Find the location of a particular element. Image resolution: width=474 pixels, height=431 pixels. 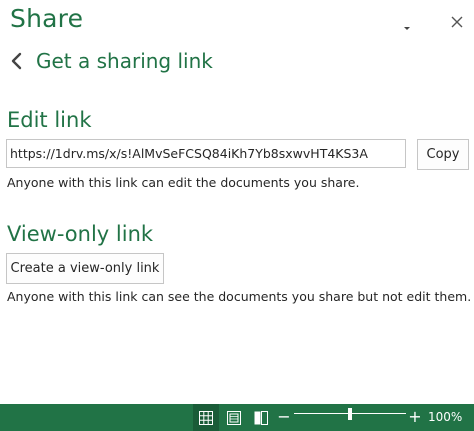

page-layout-view-button is located at coordinates (234, 417).